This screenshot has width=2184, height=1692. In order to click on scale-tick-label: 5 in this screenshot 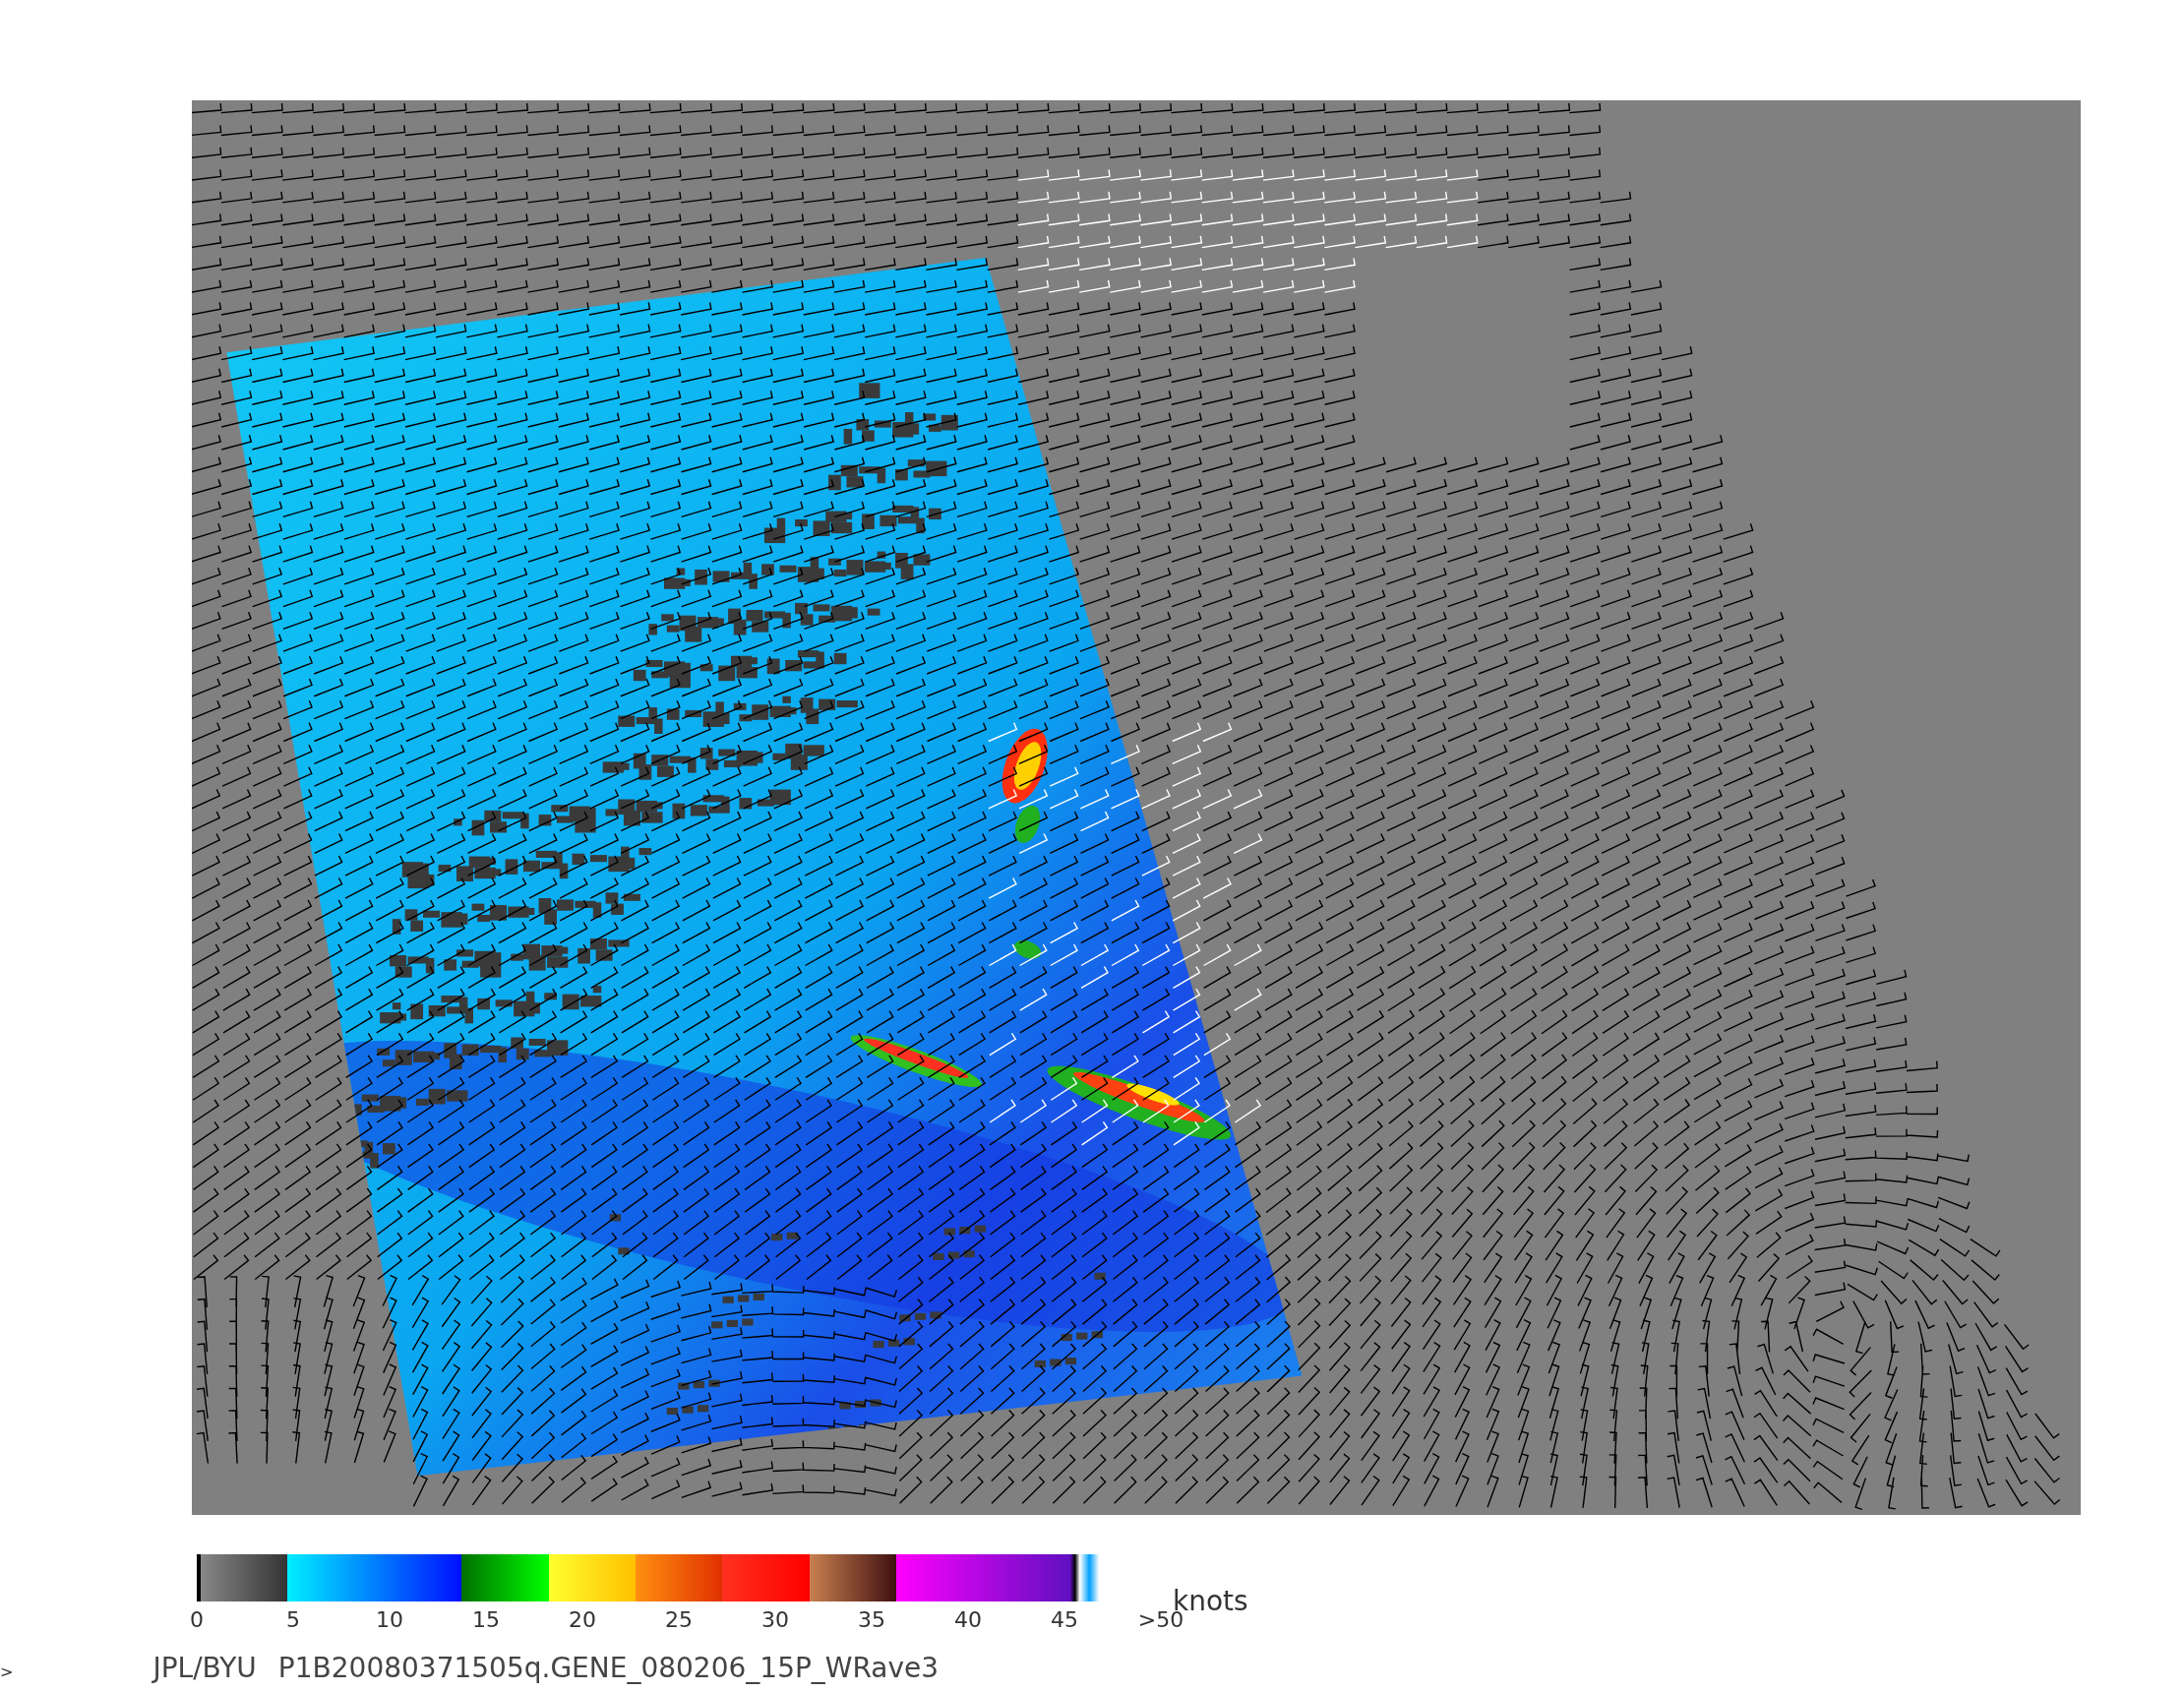, I will do `click(293, 1619)`.